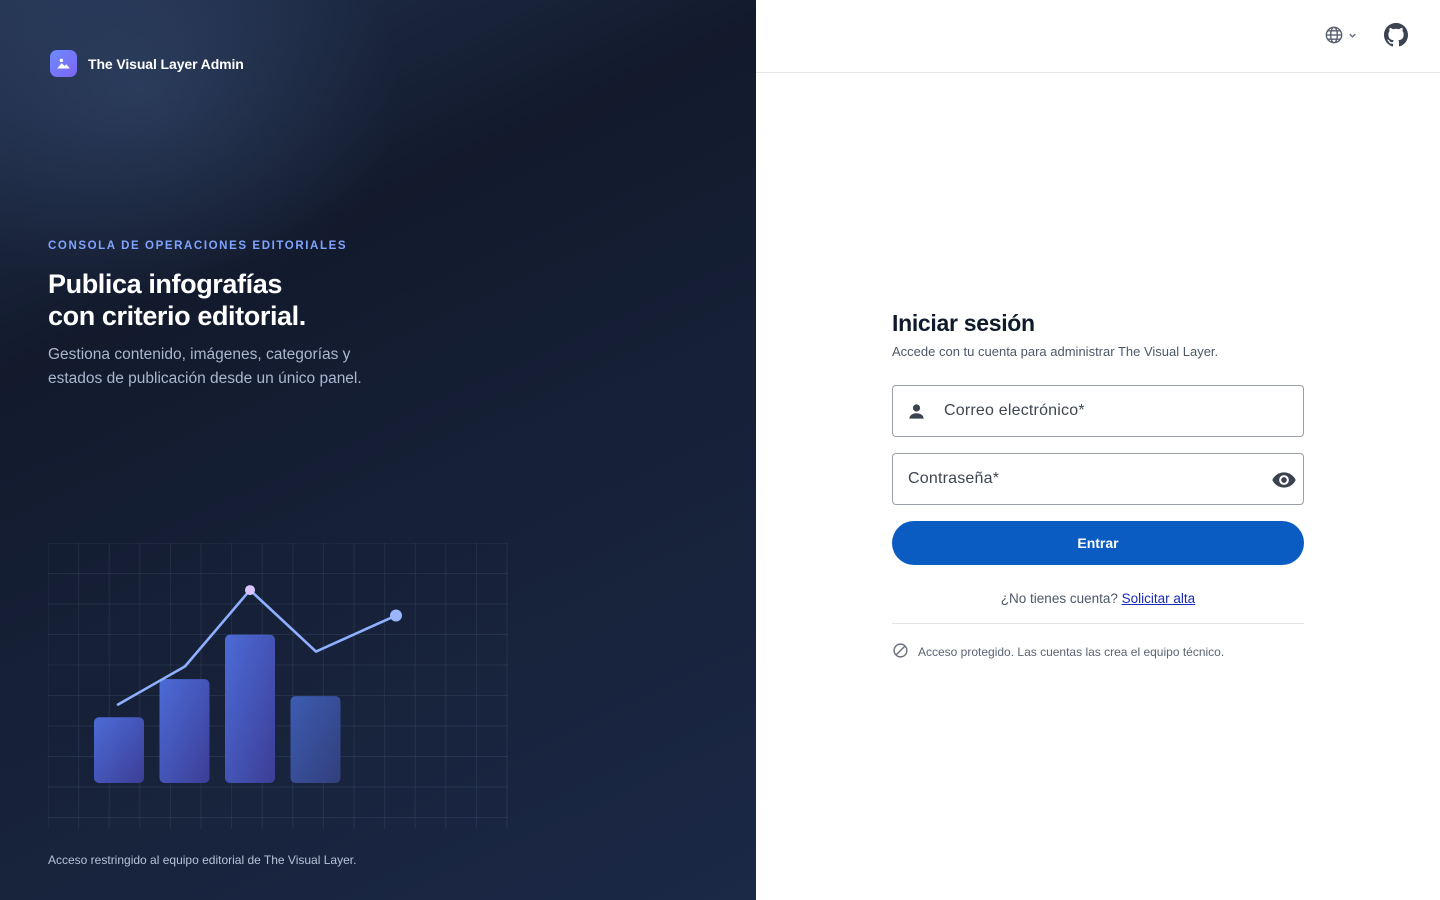  What do you see at coordinates (1159, 598) in the screenshot?
I see `signup-link: Solicitar alta` at bounding box center [1159, 598].